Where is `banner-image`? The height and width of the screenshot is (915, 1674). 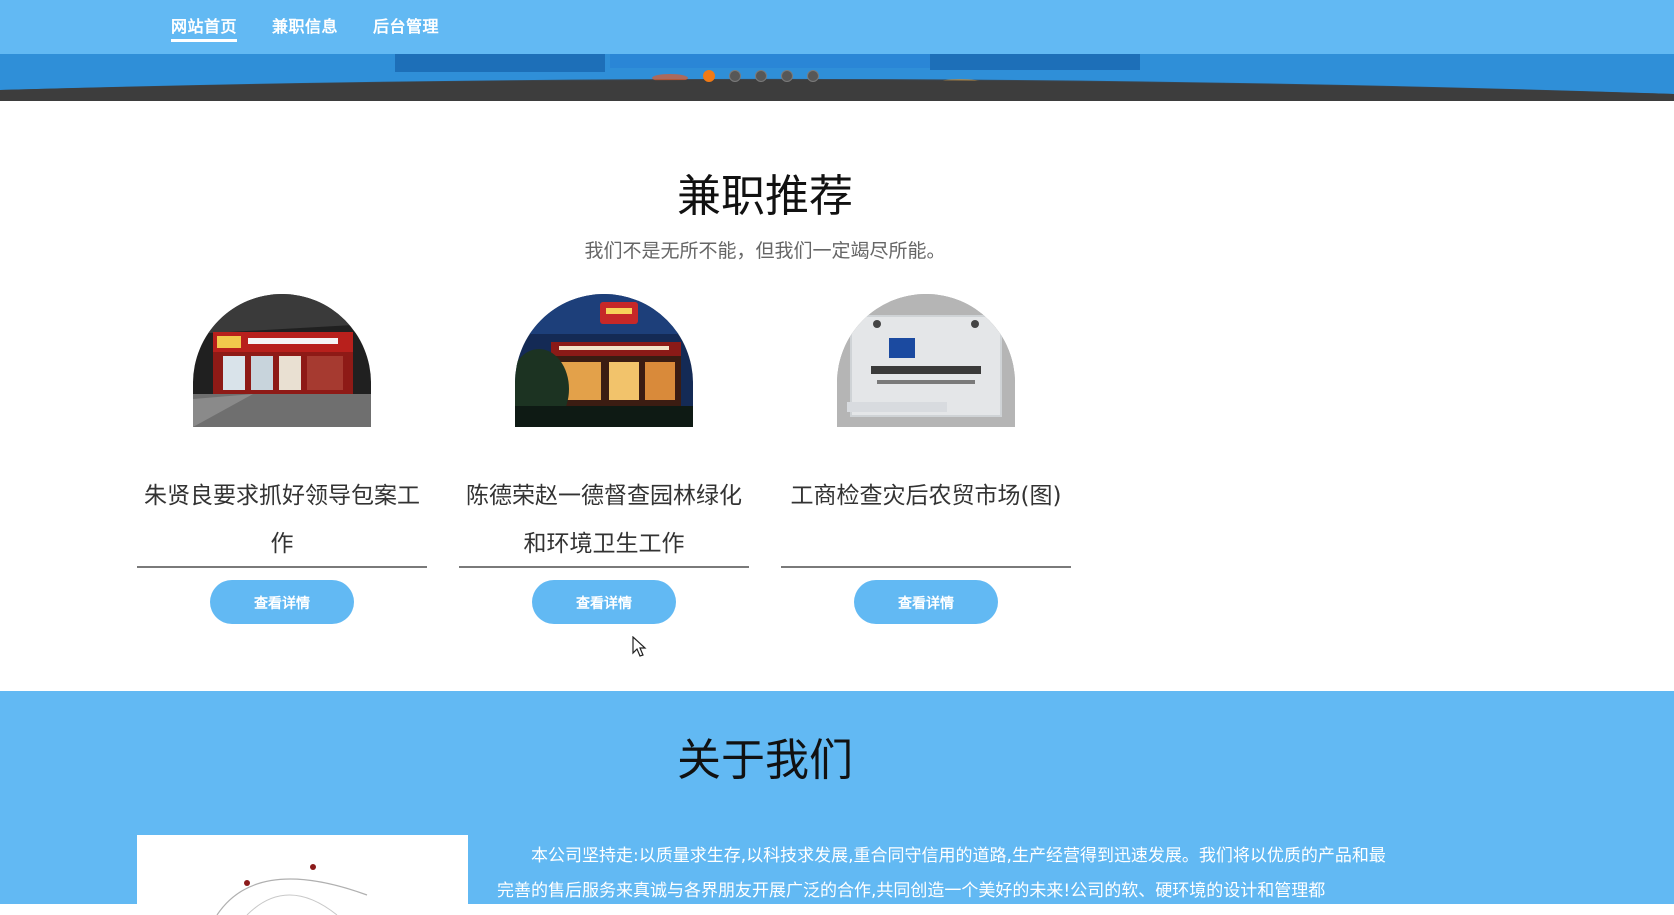 banner-image is located at coordinates (837, 77).